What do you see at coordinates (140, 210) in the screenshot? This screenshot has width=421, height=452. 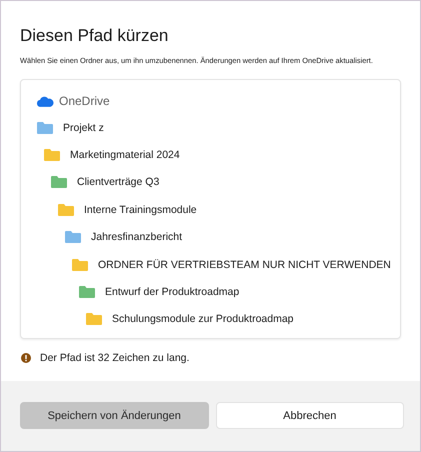 I see `folder-name: Interne Trainingsmodule` at bounding box center [140, 210].